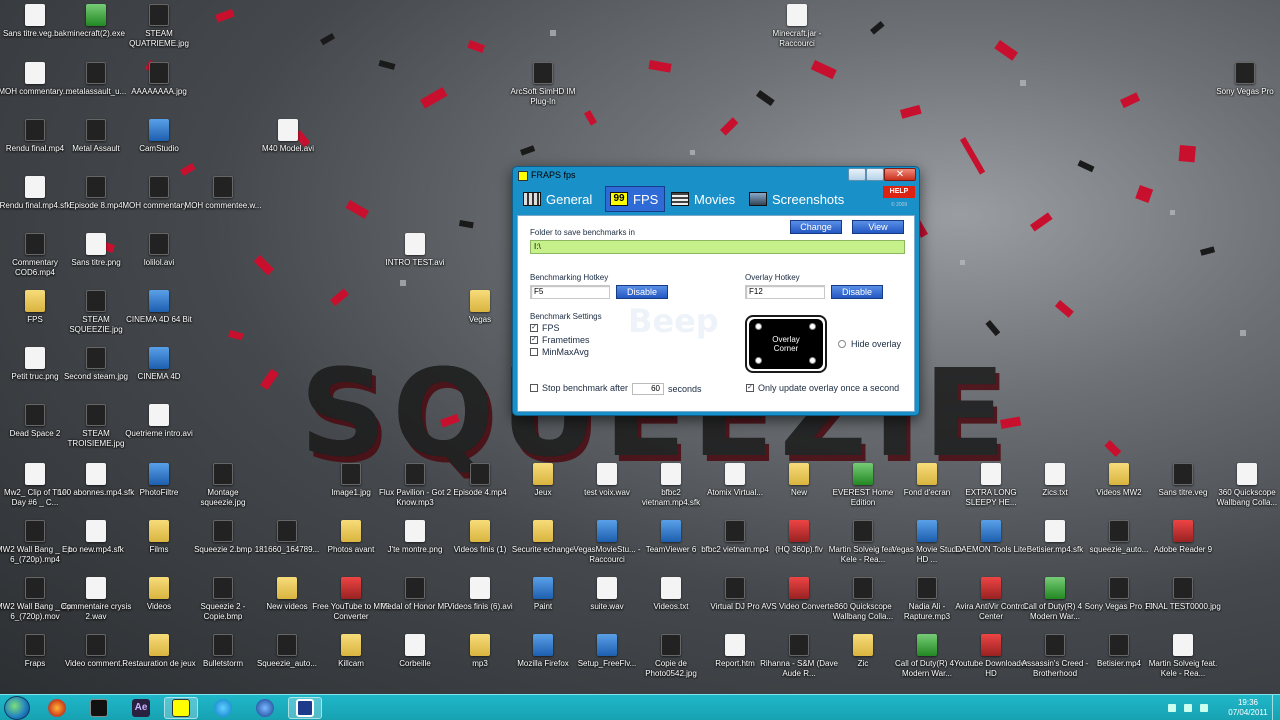 The image size is (1280, 720). Describe the element at coordinates (786, 344) in the screenshot. I see `overlay-corner-selector: Overlay Corner` at that location.